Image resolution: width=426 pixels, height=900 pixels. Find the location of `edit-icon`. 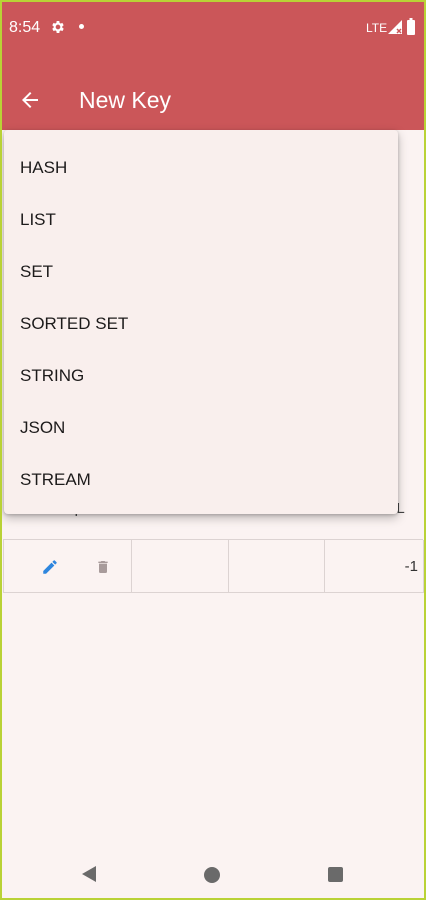

edit-icon is located at coordinates (50, 567).